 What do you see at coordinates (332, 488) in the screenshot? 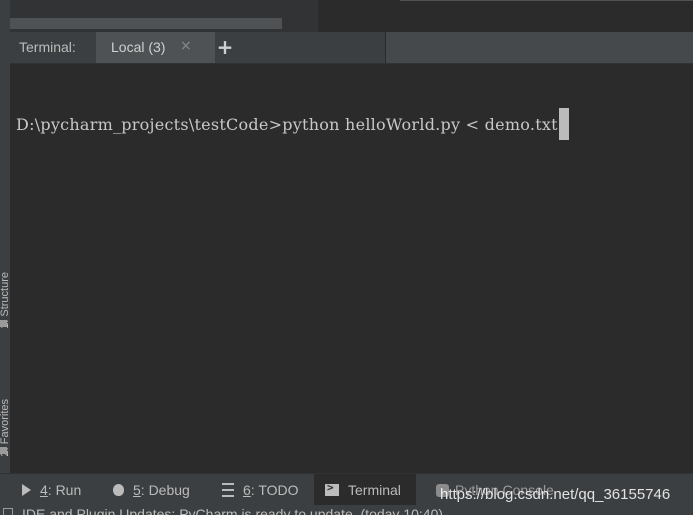
I see `terminal-icon` at bounding box center [332, 488].